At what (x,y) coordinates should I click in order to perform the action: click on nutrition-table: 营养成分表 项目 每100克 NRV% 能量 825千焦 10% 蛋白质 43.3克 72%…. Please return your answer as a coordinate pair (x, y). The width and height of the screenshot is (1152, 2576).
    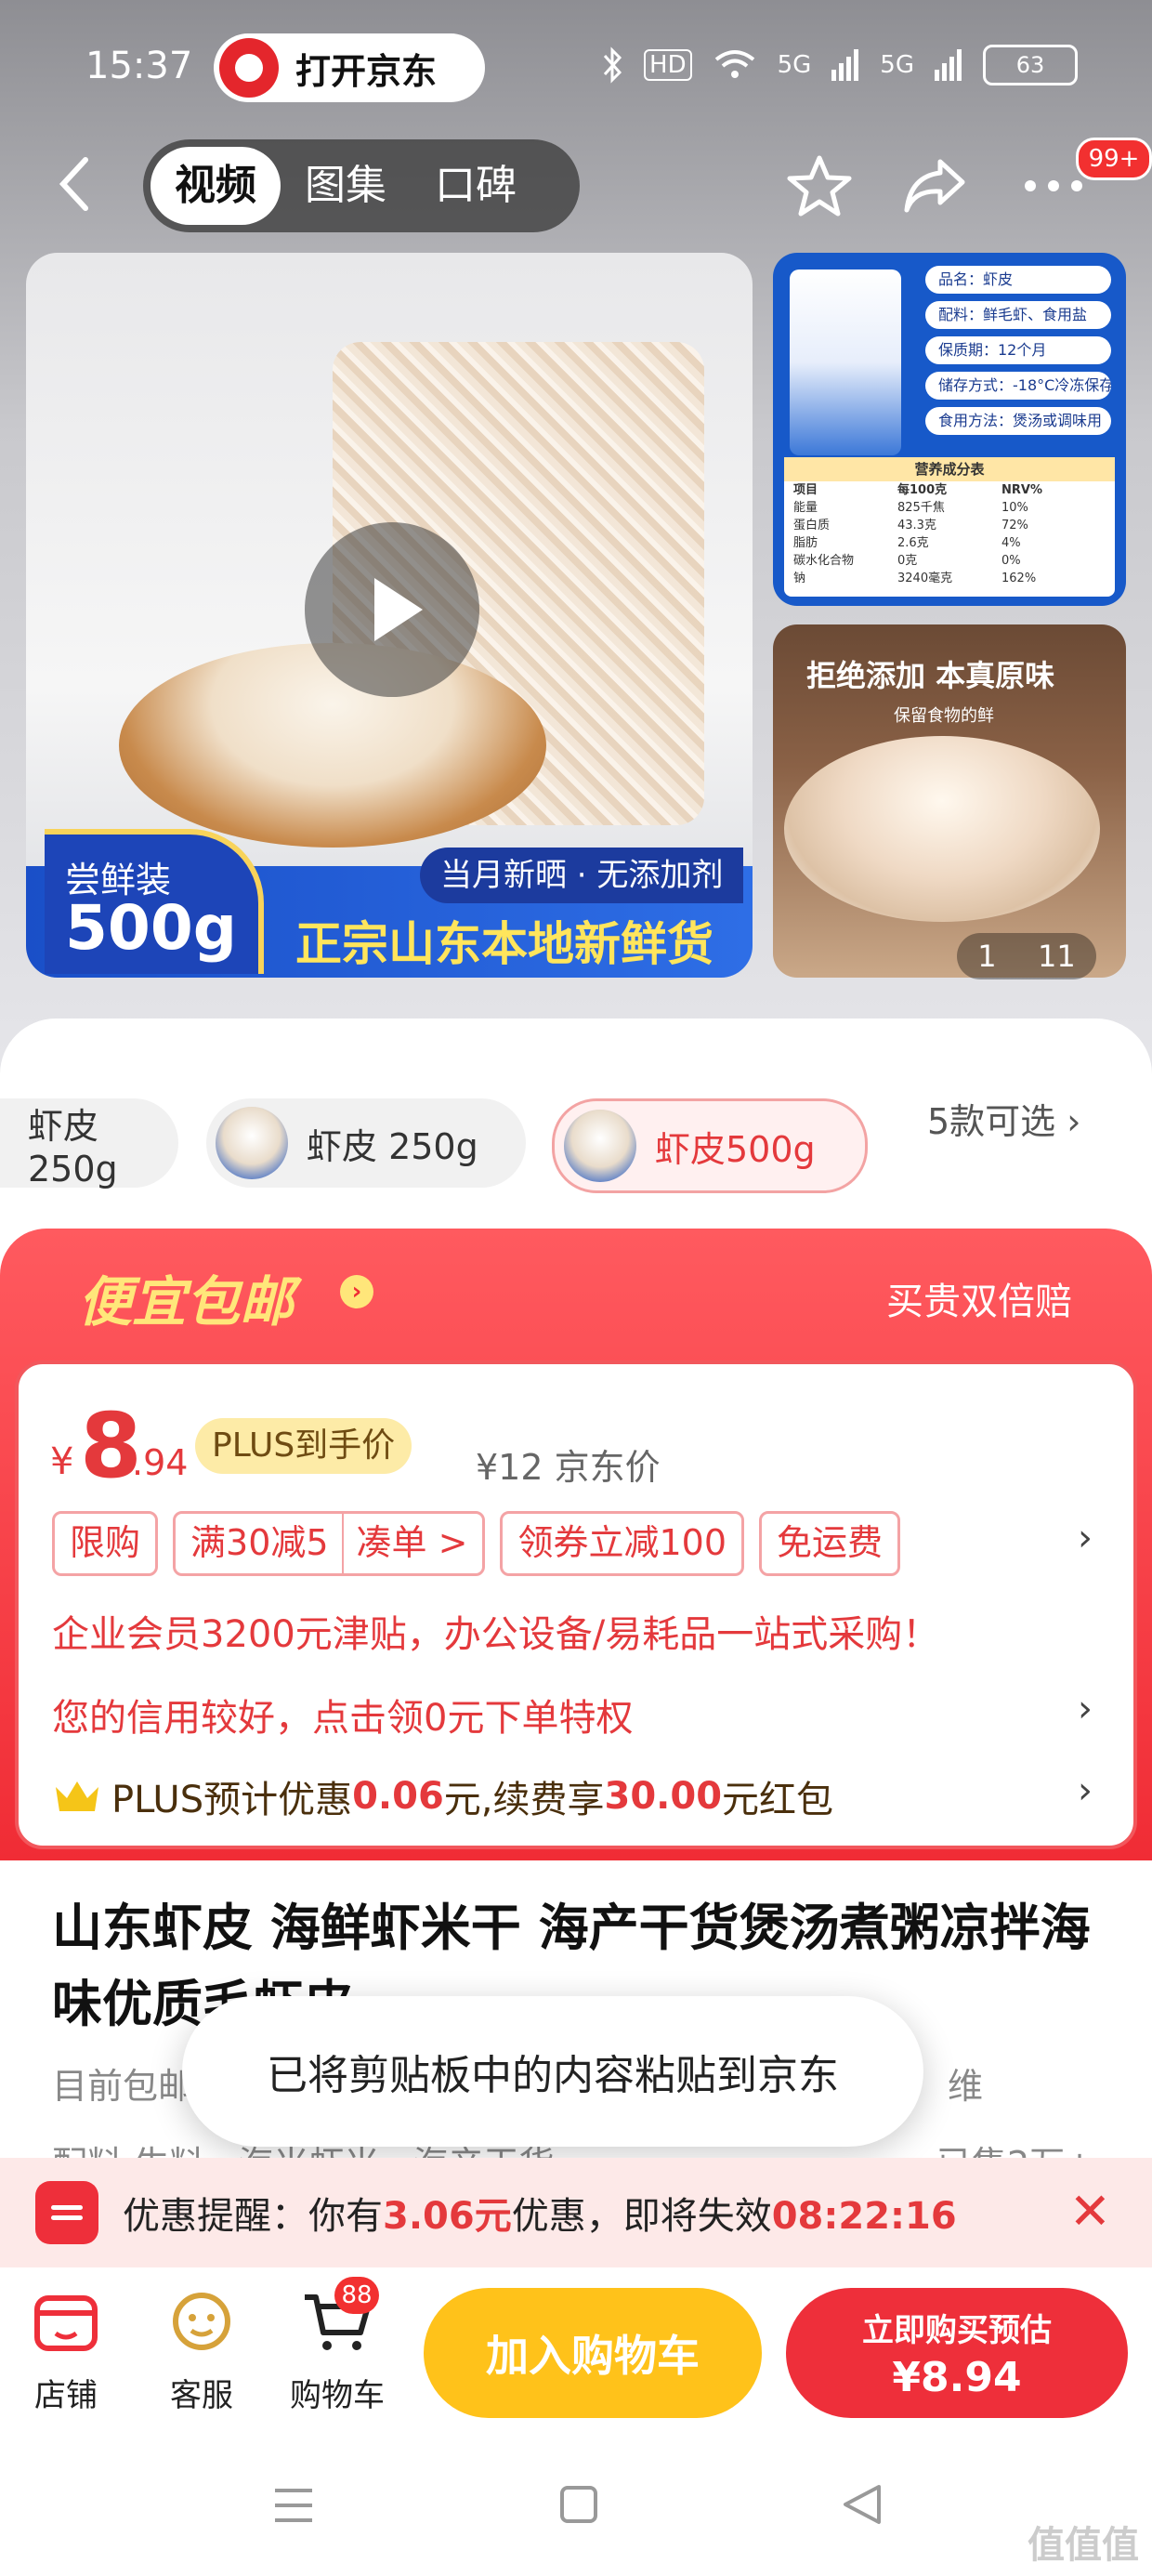
    Looking at the image, I should click on (949, 527).